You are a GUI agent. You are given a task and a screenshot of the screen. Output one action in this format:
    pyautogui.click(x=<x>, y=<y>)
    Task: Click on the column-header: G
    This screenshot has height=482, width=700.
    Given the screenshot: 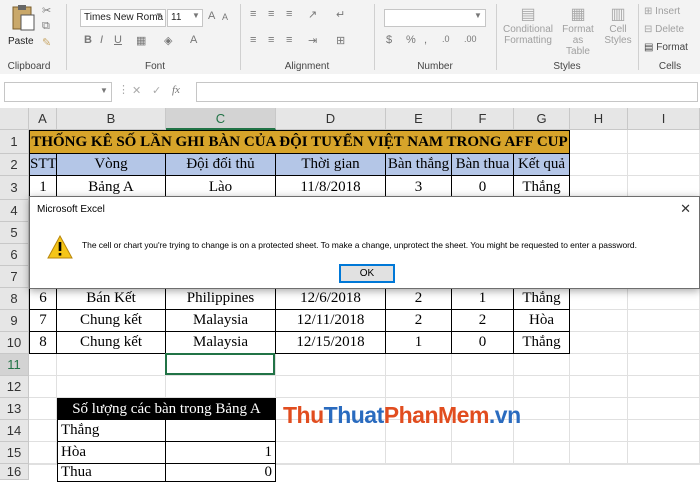 What is the action you would take?
    pyautogui.click(x=542, y=119)
    